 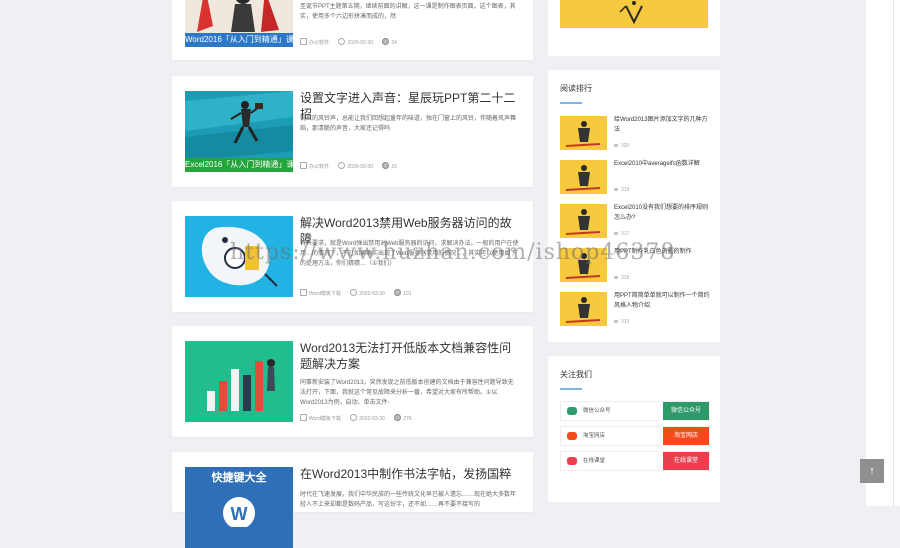 What do you see at coordinates (621, 146) in the screenshot?
I see `rank-views: 320` at bounding box center [621, 146].